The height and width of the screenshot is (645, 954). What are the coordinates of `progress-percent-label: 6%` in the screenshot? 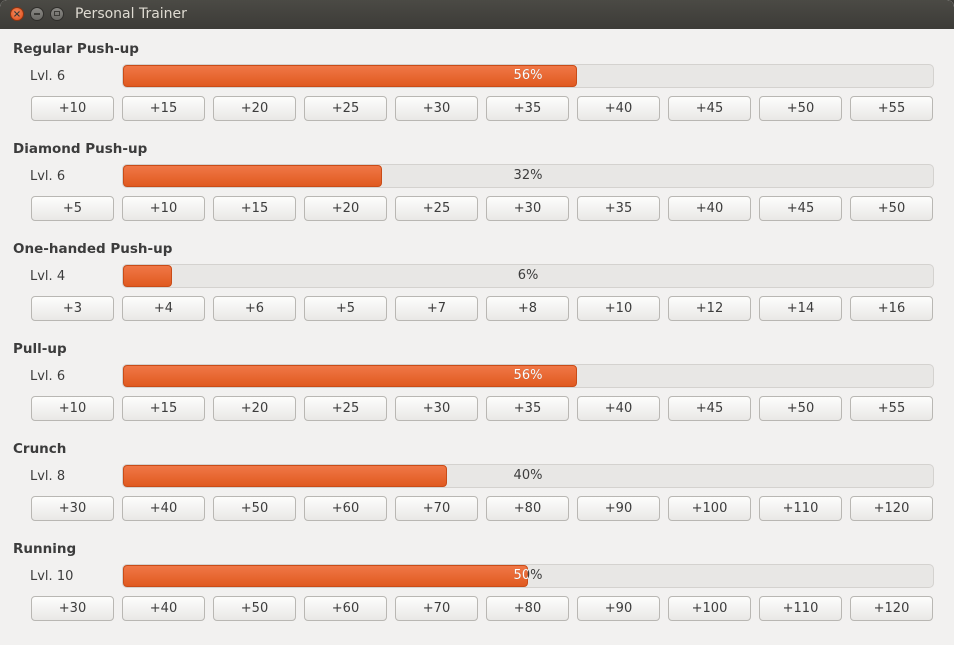 It's located at (528, 275).